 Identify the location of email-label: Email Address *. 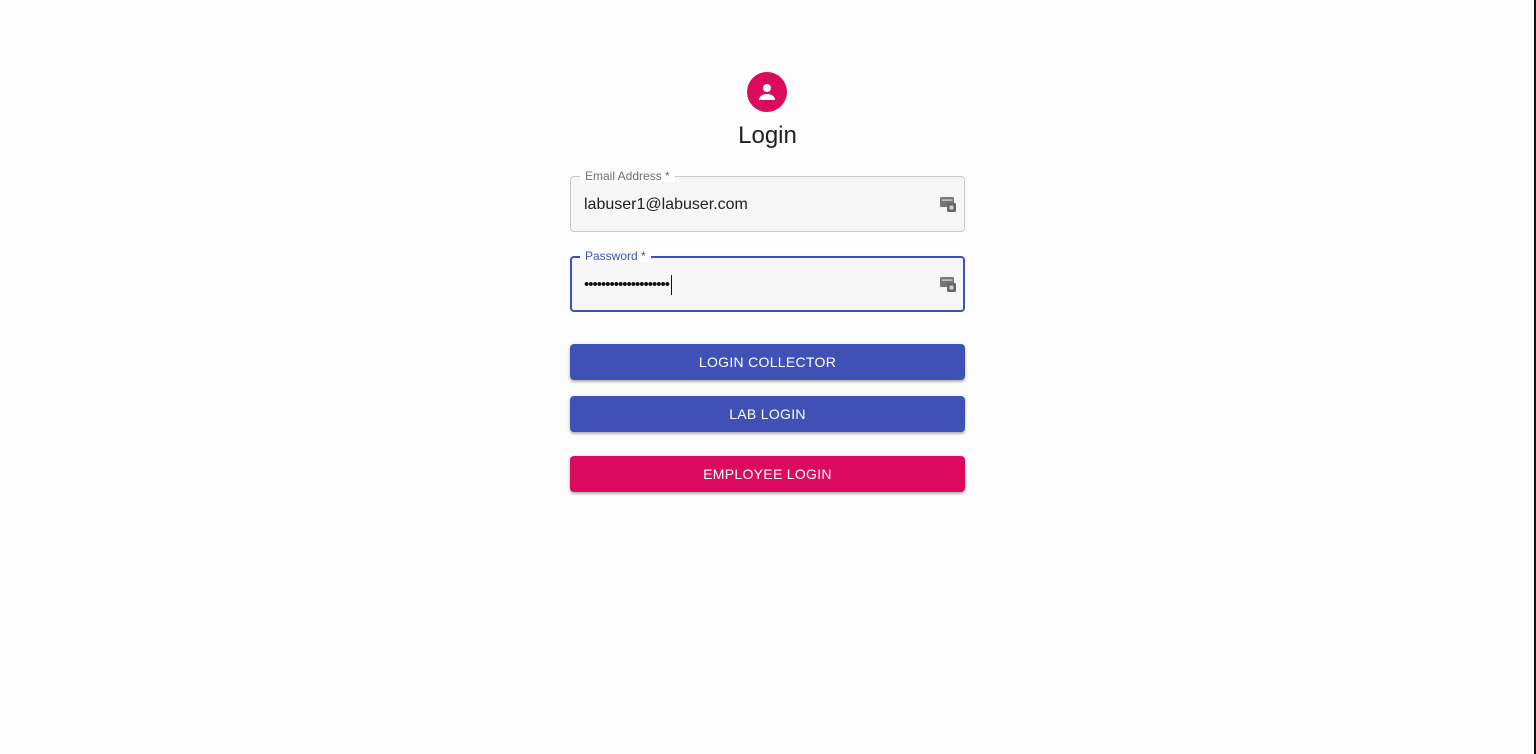
(627, 176).